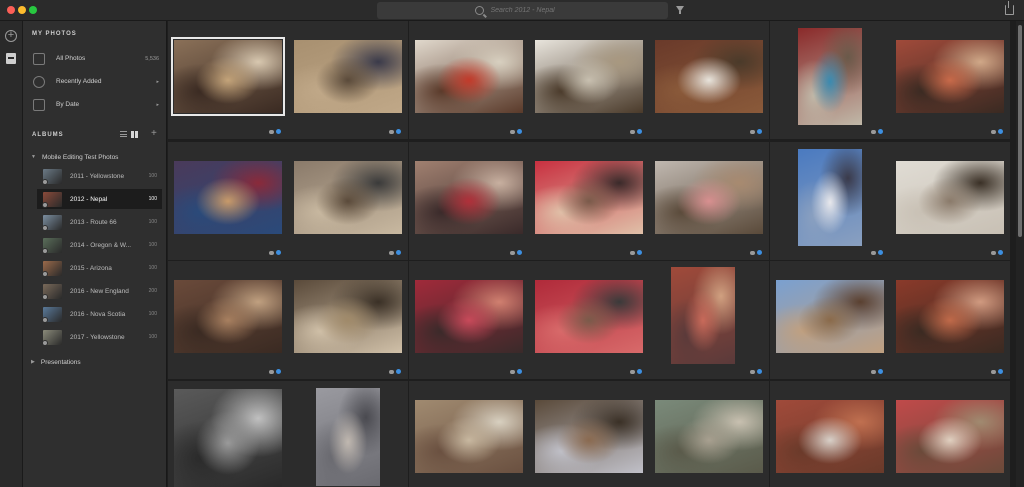  What do you see at coordinates (99, 291) in the screenshot?
I see `album-item: 2016 - New England 200` at bounding box center [99, 291].